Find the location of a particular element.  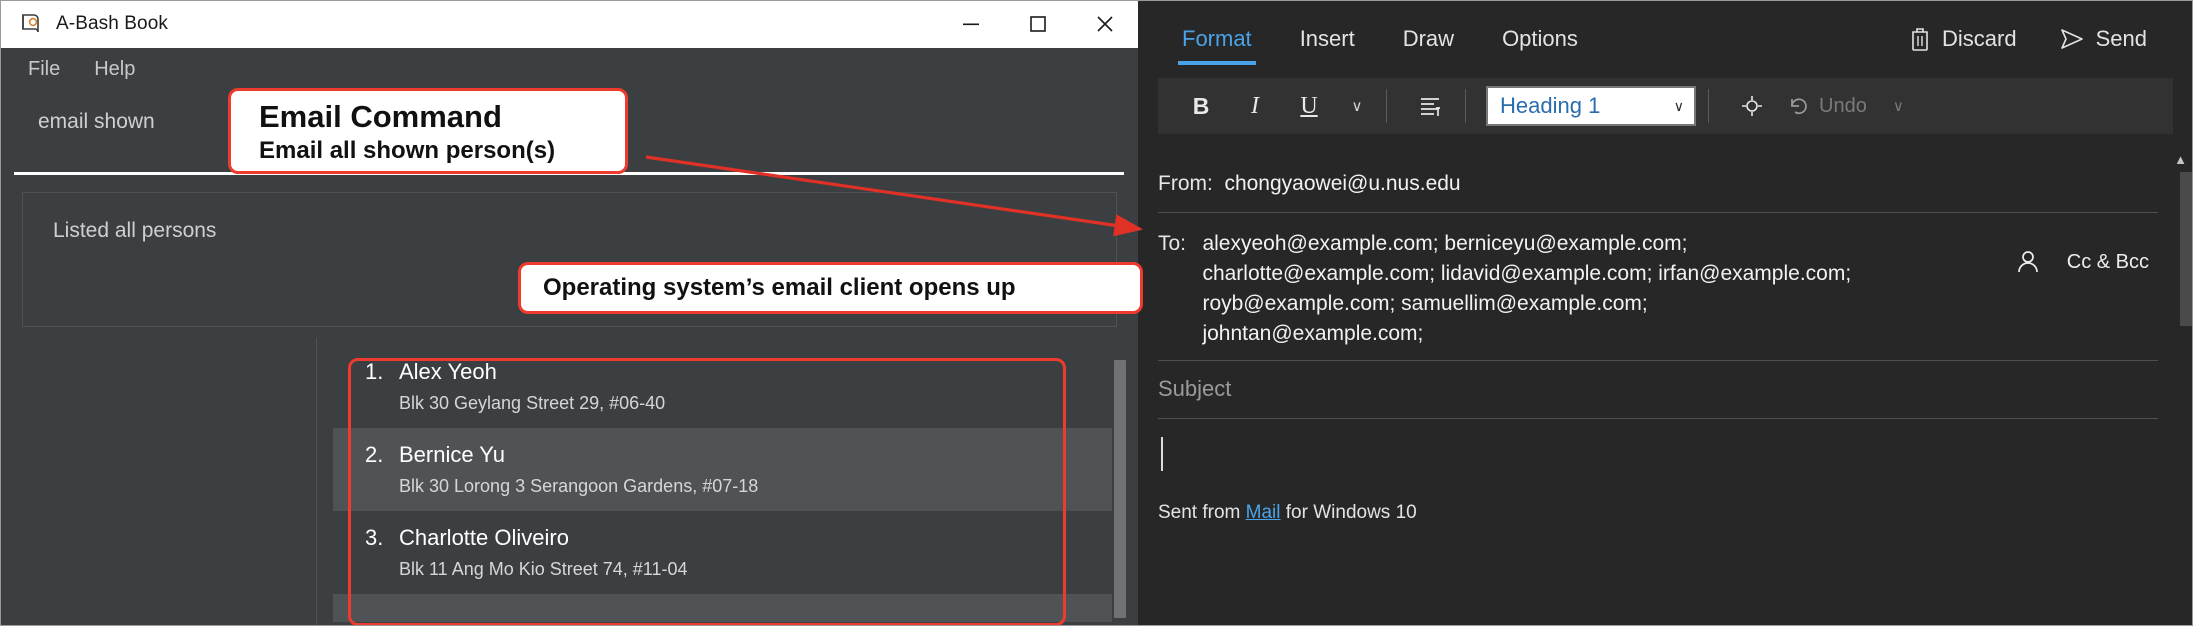

annotation-os-email-client: Operating system’s email client opens up is located at coordinates (830, 288).